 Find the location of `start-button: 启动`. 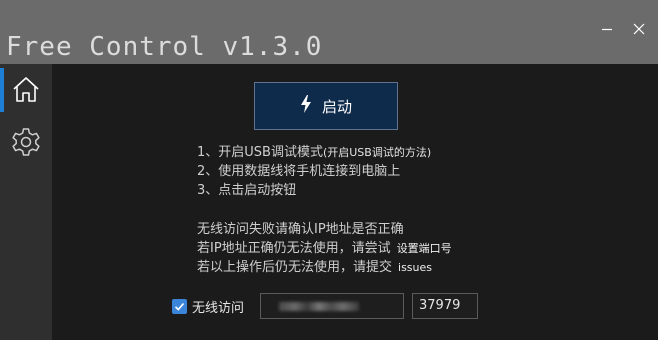

start-button: 启动 is located at coordinates (326, 106).